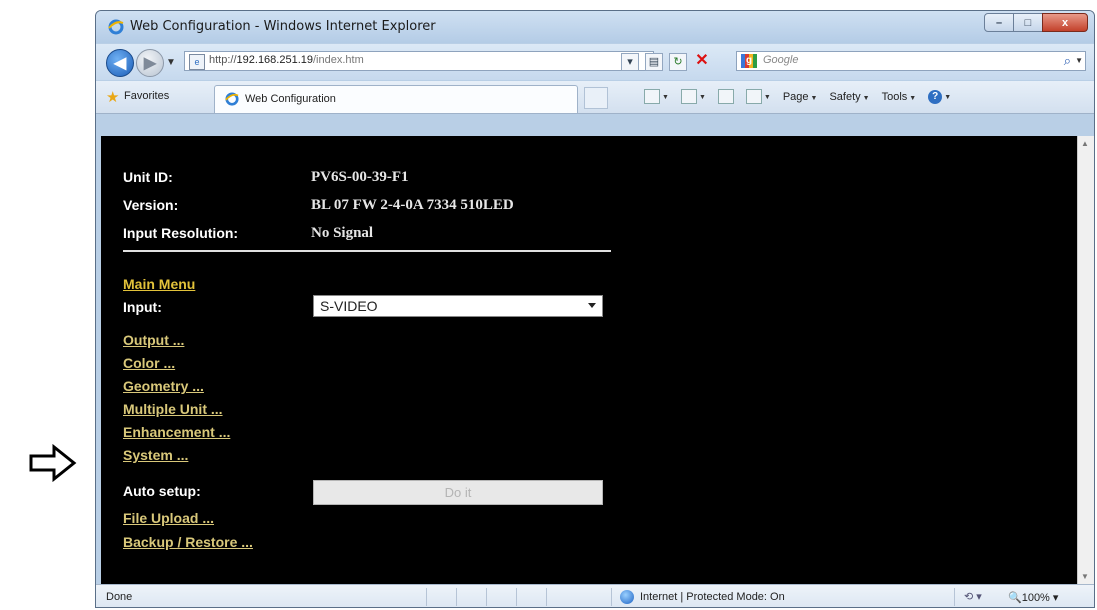  Describe the element at coordinates (1065, 22) in the screenshot. I see `close-button: x` at that location.